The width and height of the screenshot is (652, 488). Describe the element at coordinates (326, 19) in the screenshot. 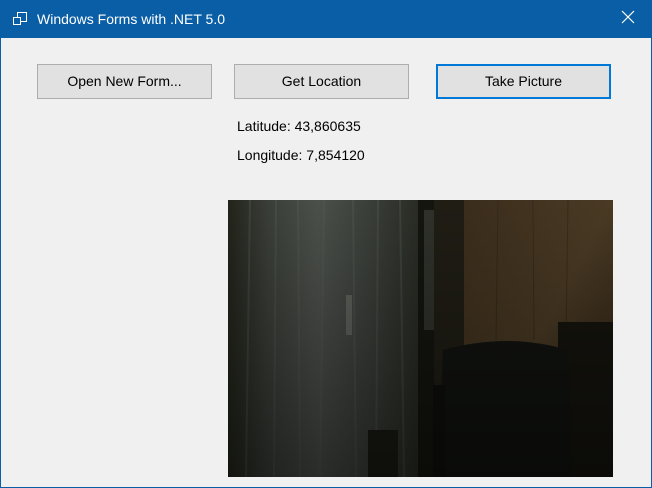

I see `title-bar: Windows Forms with .NET 5.0` at that location.